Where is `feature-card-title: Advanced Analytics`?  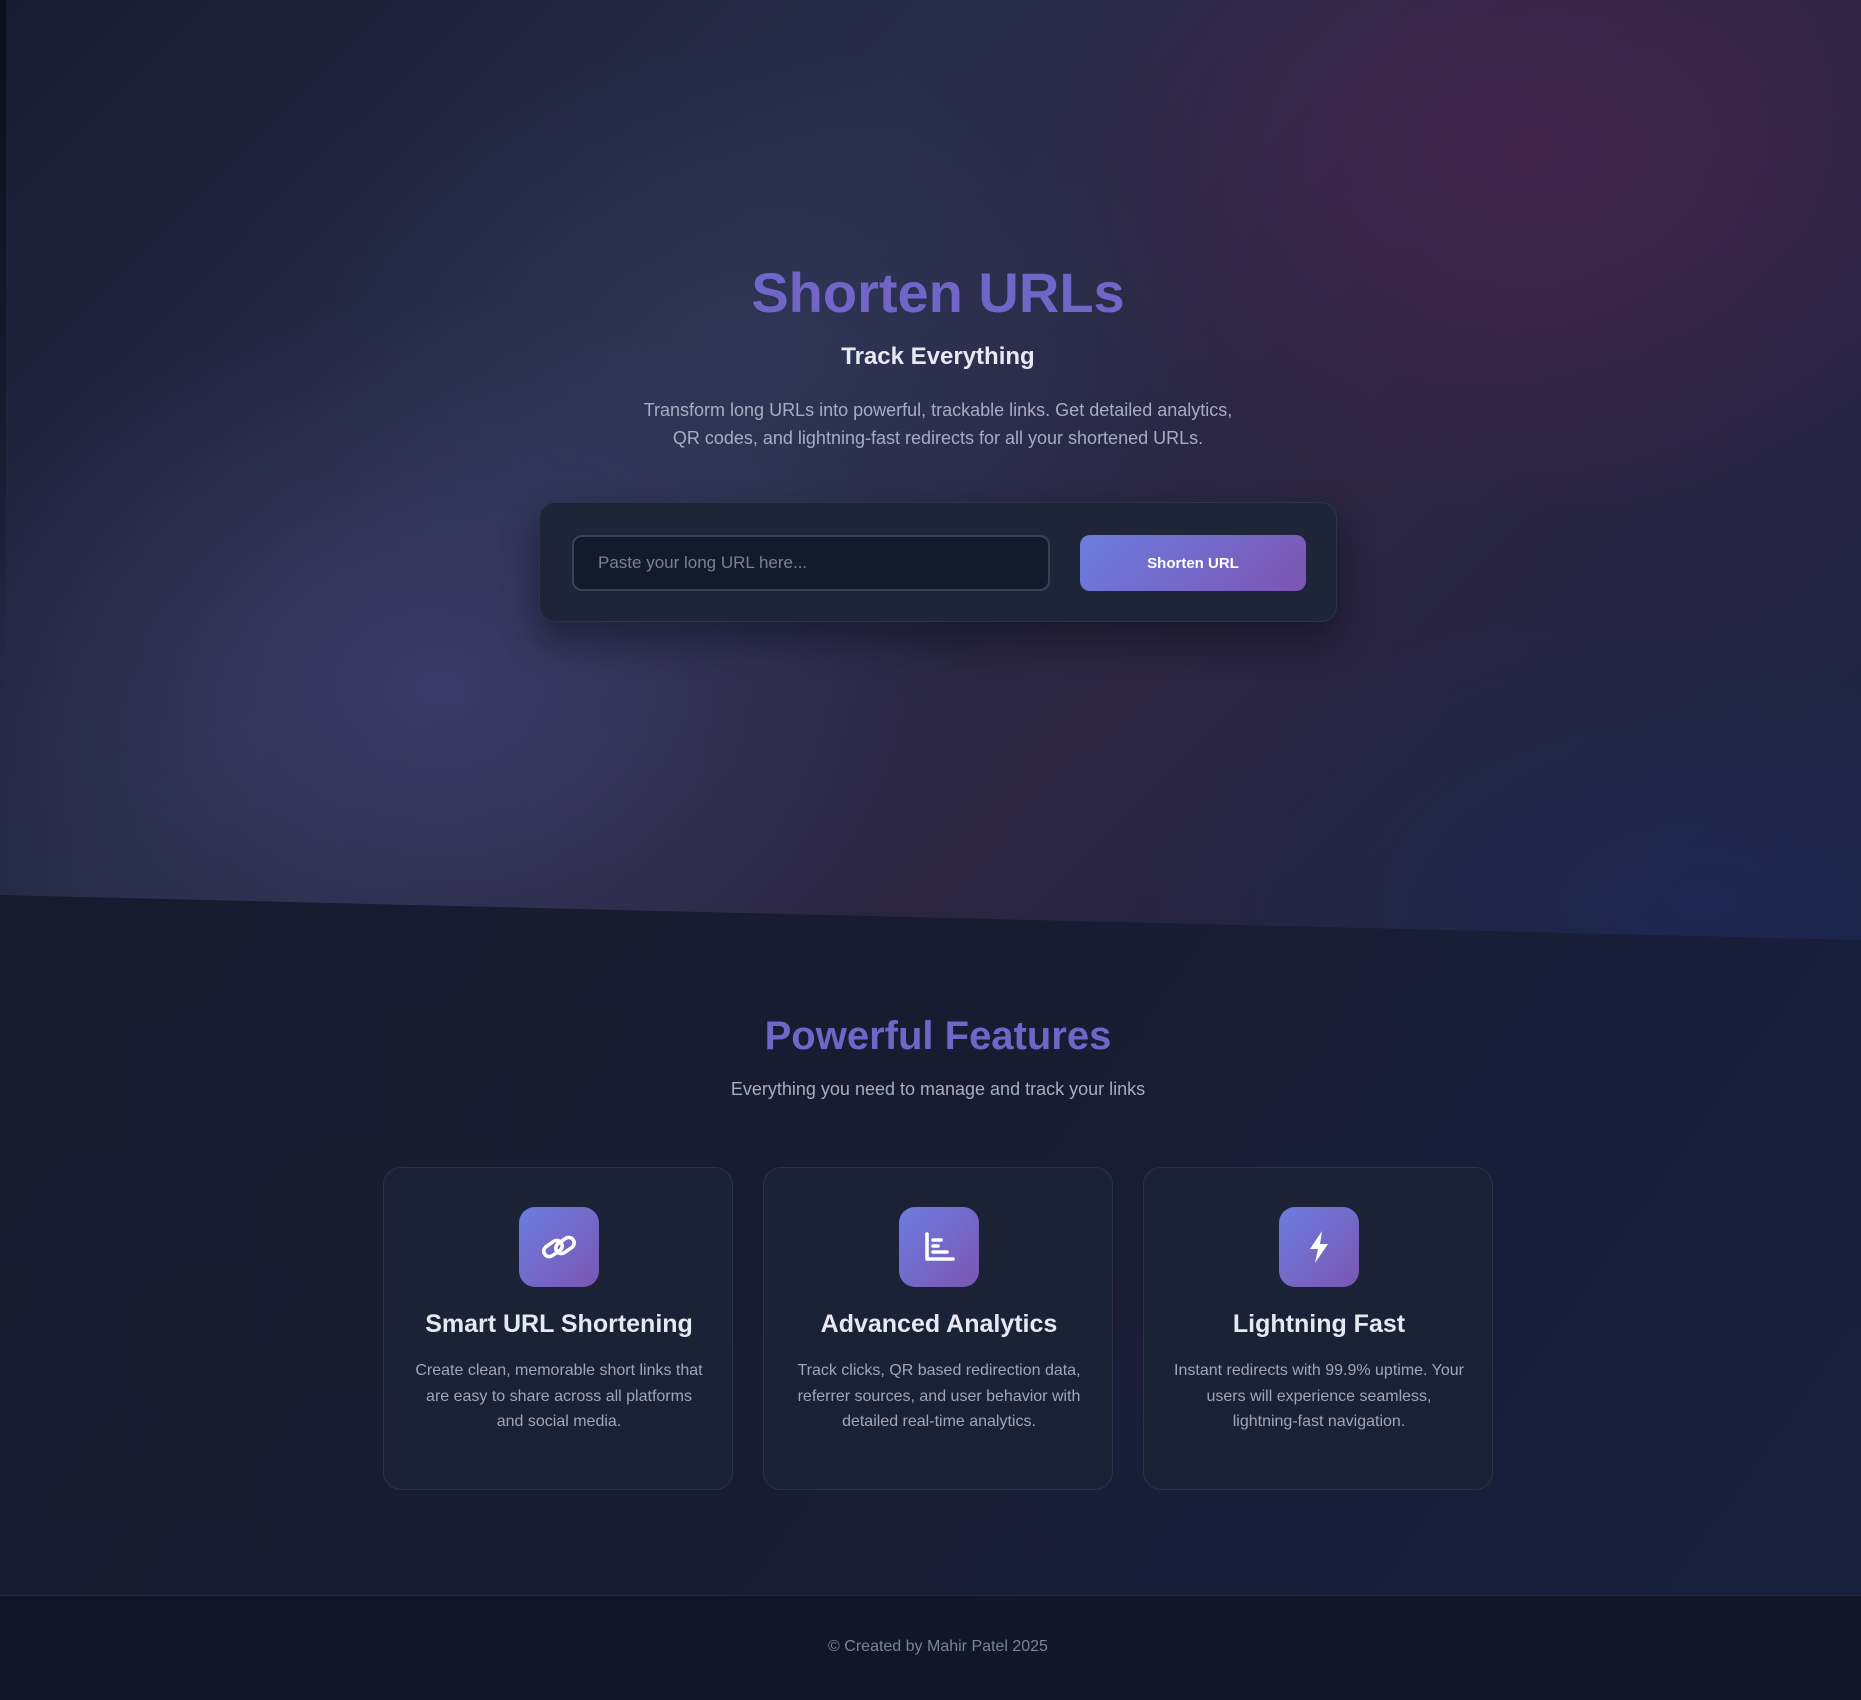 feature-card-title: Advanced Analytics is located at coordinates (939, 1324).